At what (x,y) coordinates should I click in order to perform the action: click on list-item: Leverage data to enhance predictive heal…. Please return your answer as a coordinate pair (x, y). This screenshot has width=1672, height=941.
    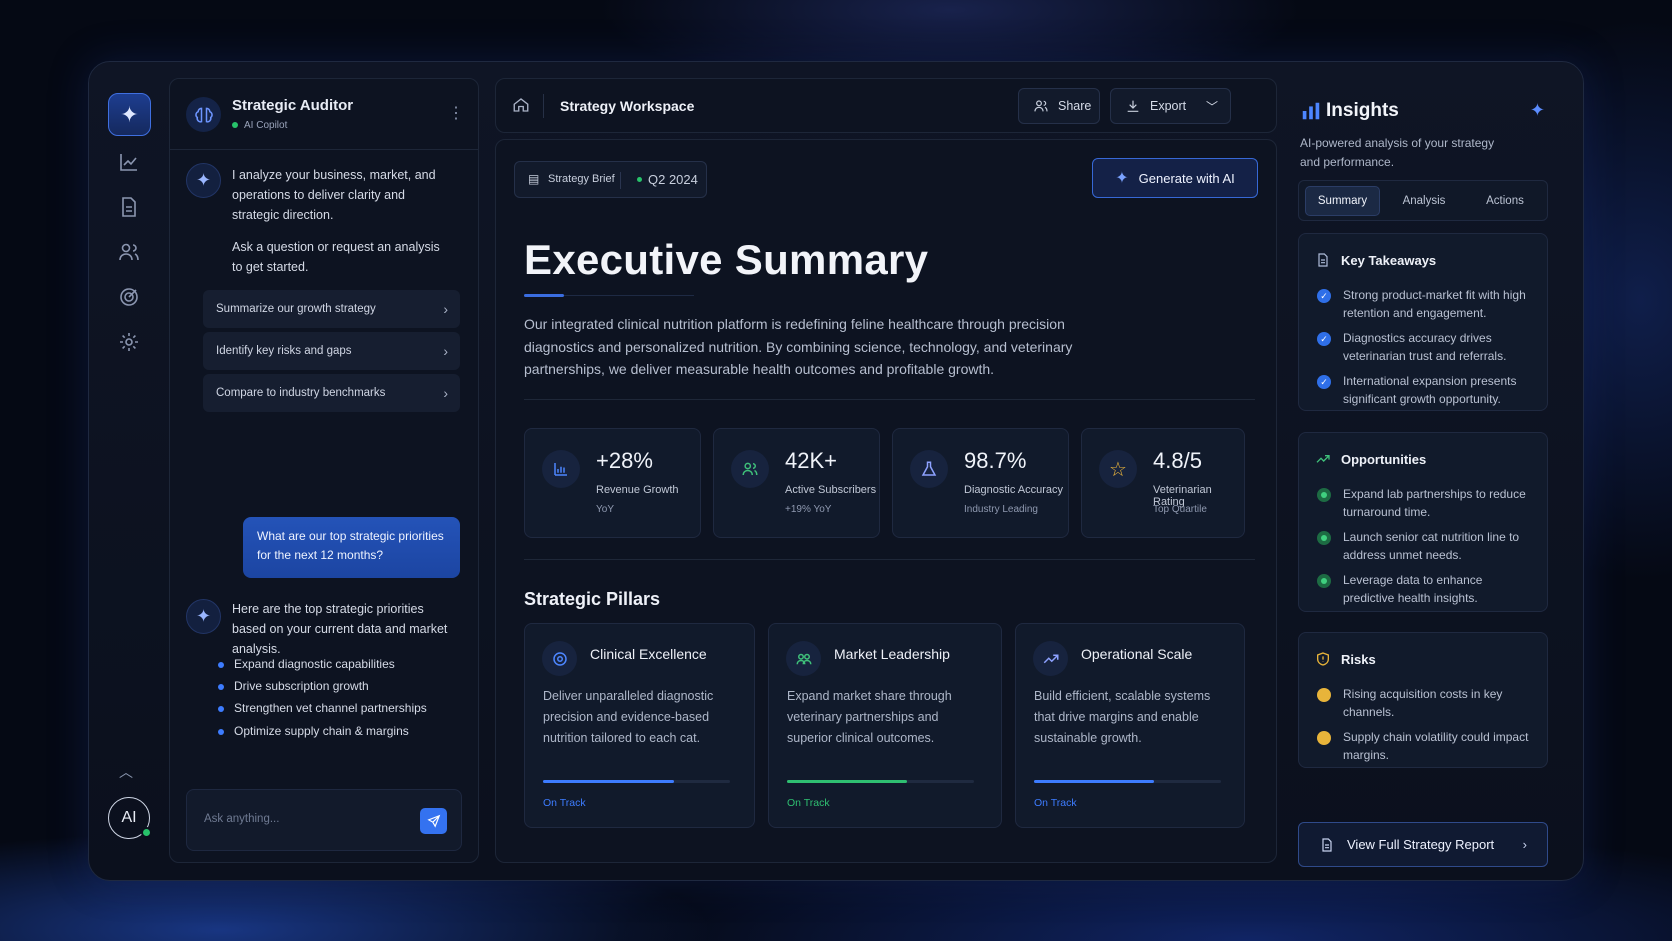
    Looking at the image, I should click on (1425, 589).